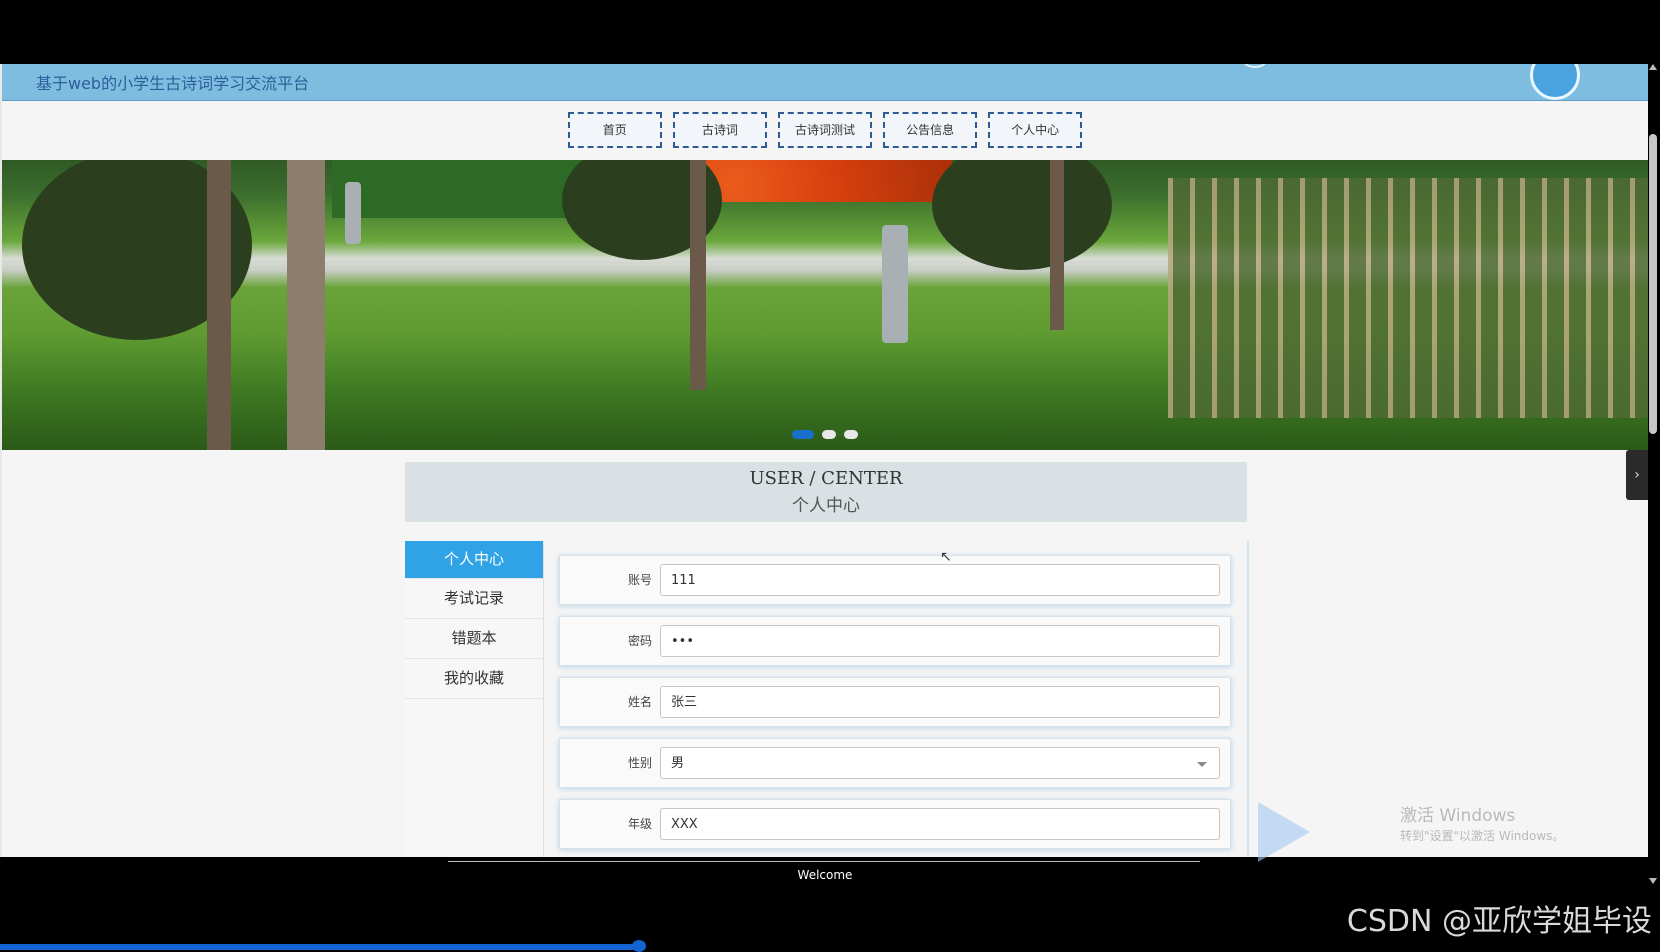  What do you see at coordinates (639, 763) in the screenshot?
I see `gender-label: 性别` at bounding box center [639, 763].